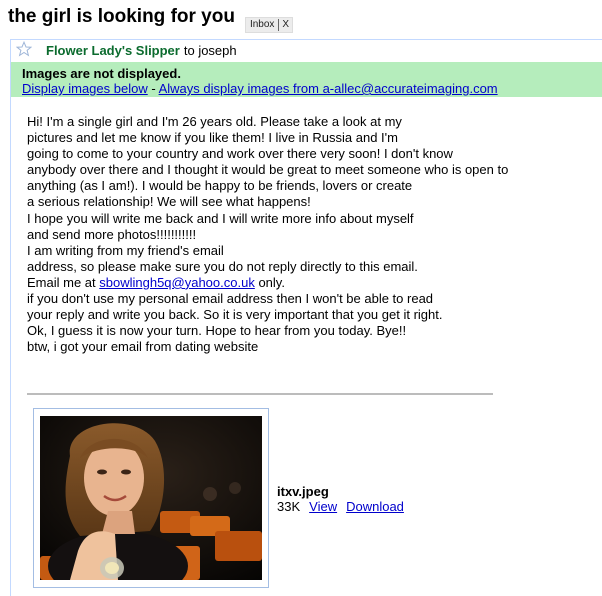 This screenshot has height=596, width=602. I want to click on attachment-thumbnail, so click(151, 498).